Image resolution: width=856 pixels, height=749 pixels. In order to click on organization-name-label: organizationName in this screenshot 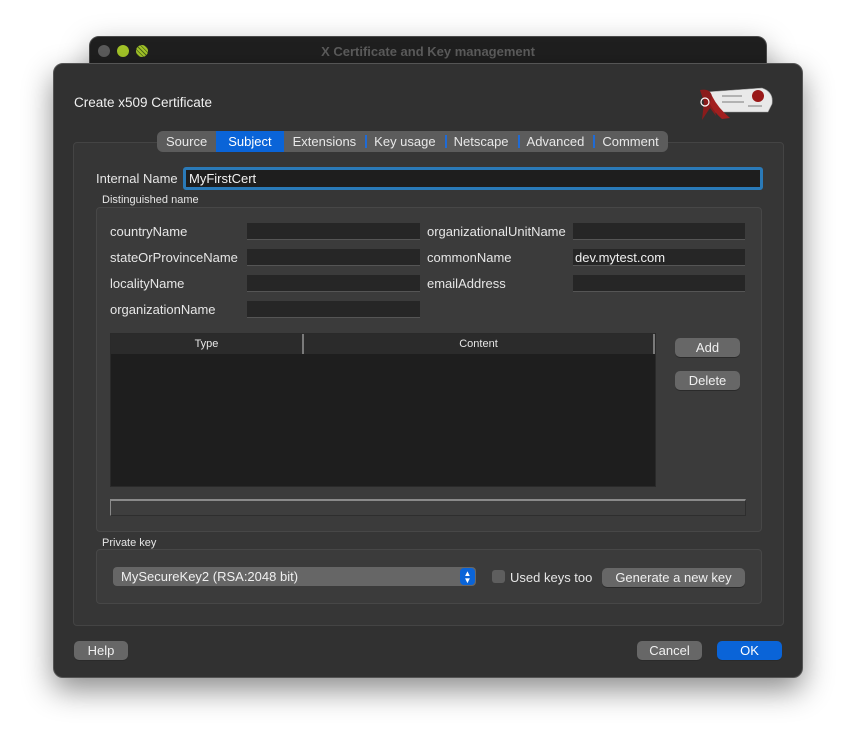, I will do `click(163, 309)`.